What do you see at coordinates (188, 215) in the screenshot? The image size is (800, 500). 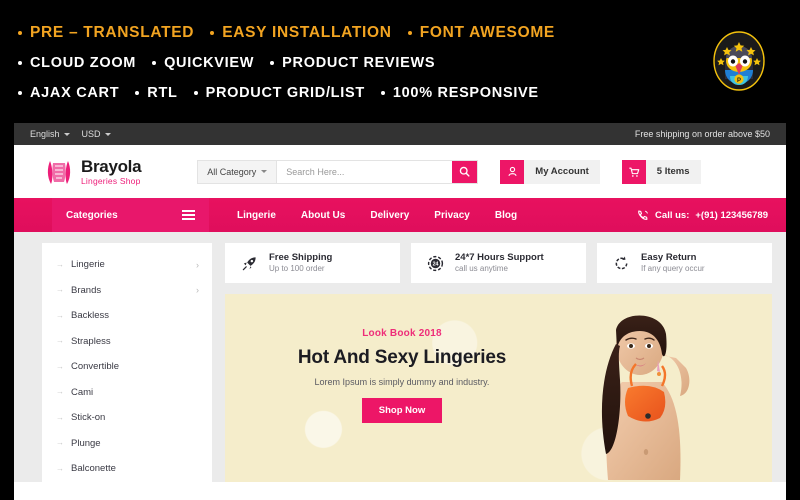 I see `hamburger-menu-icon` at bounding box center [188, 215].